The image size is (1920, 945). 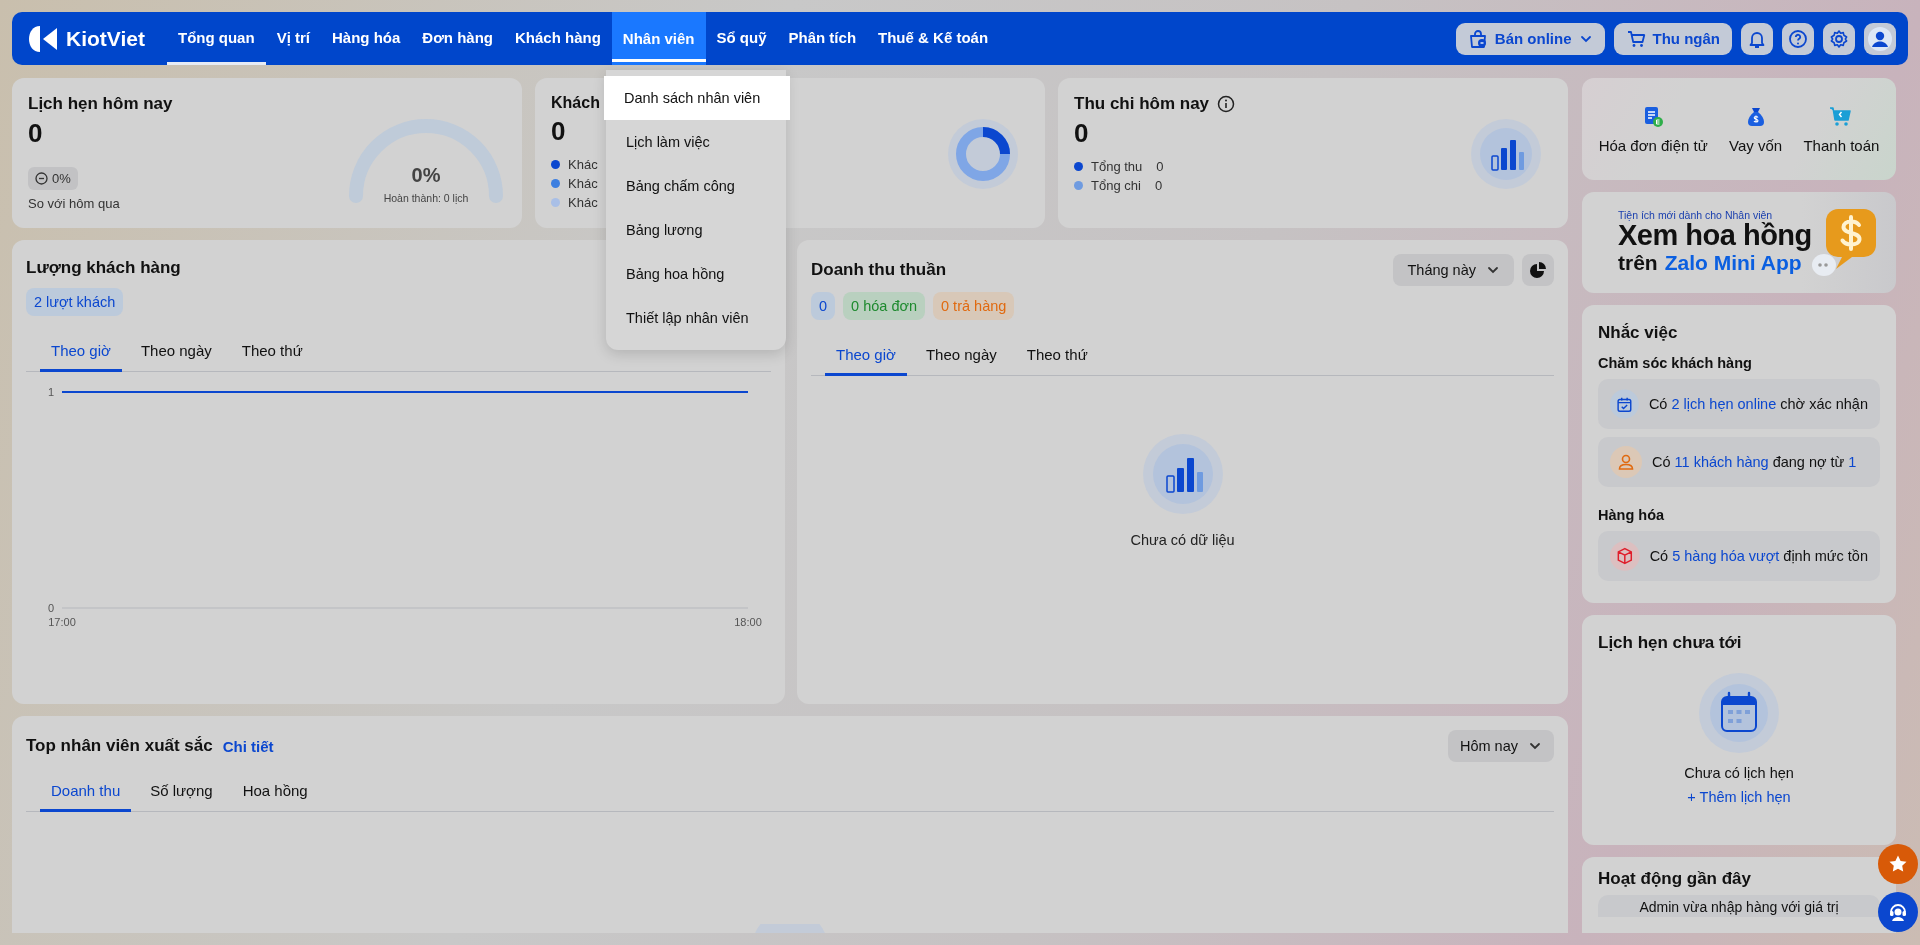 What do you see at coordinates (1624, 404) in the screenshot?
I see `calendar-check-icon` at bounding box center [1624, 404].